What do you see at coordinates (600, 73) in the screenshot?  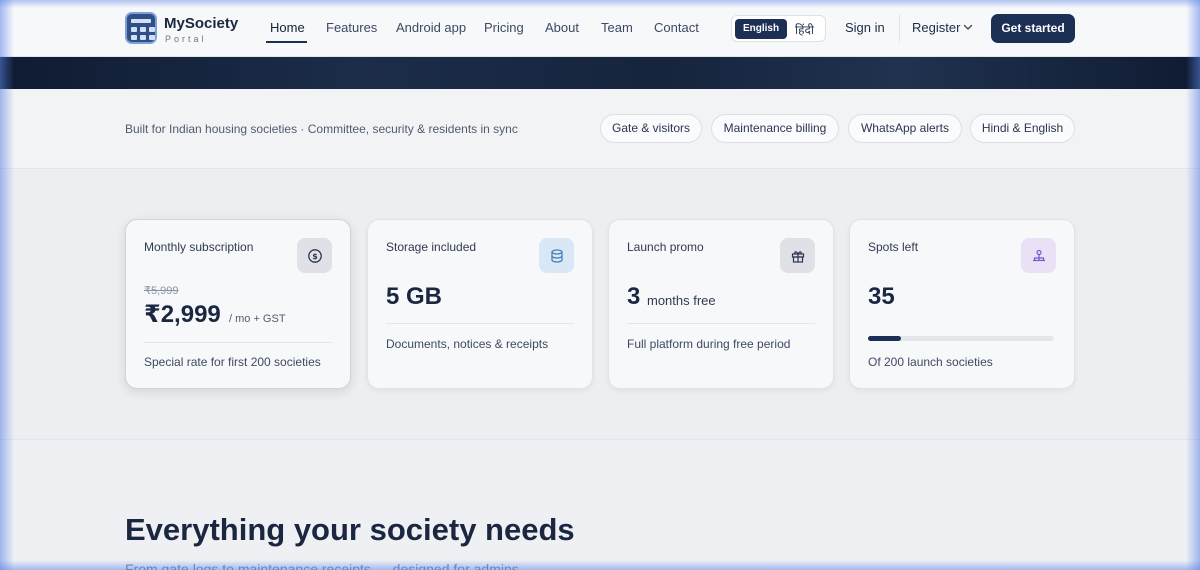 I see `hero-banner-strip` at bounding box center [600, 73].